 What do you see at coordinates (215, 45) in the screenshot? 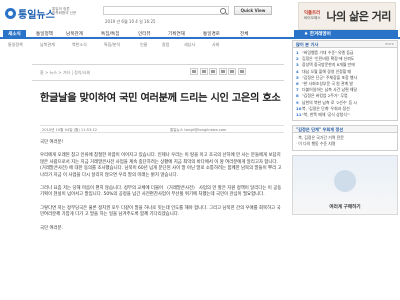
I see `subnav-item: 사회` at bounding box center [215, 45].